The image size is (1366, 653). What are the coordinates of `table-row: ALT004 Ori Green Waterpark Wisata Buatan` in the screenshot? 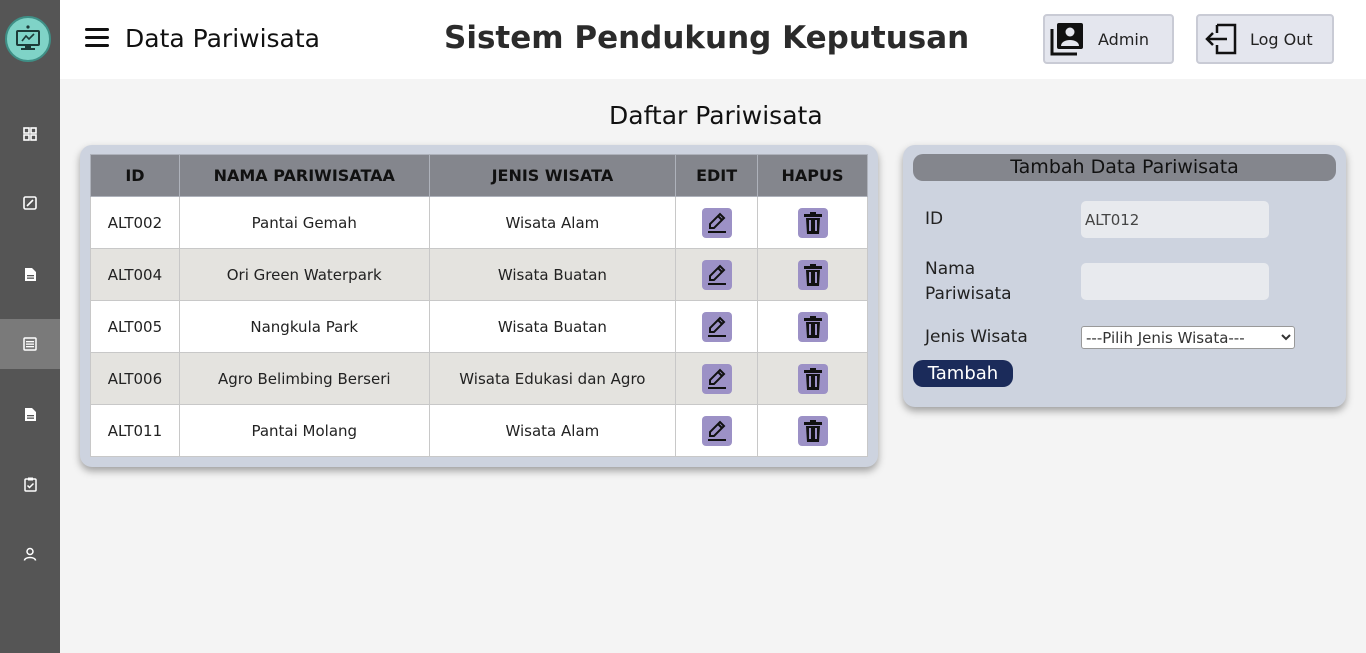 It's located at (479, 274).